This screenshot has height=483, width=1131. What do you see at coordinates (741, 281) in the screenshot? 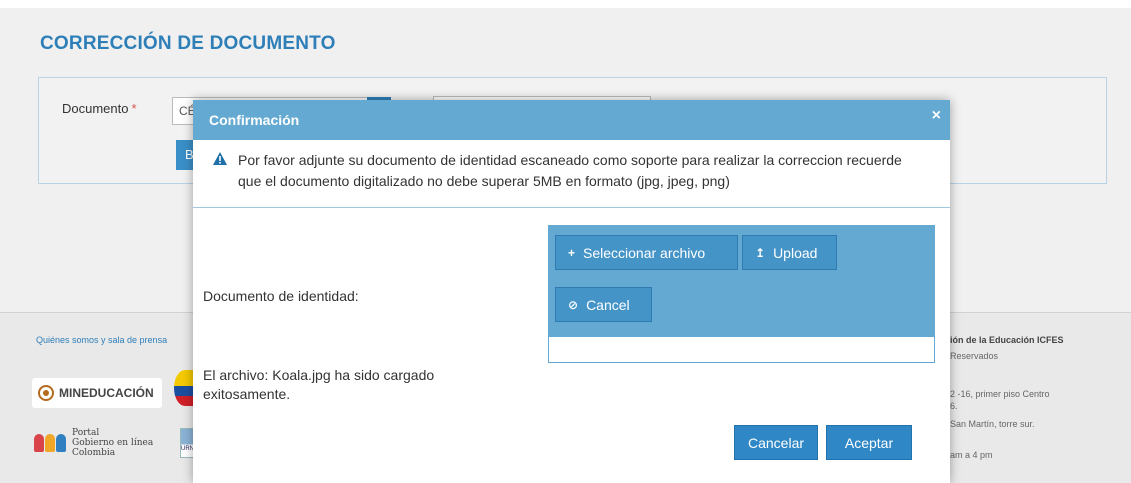
I see `uploader-toolbar: + Seleccionar archivo ↥ Upload ⊘ Cancel` at bounding box center [741, 281].